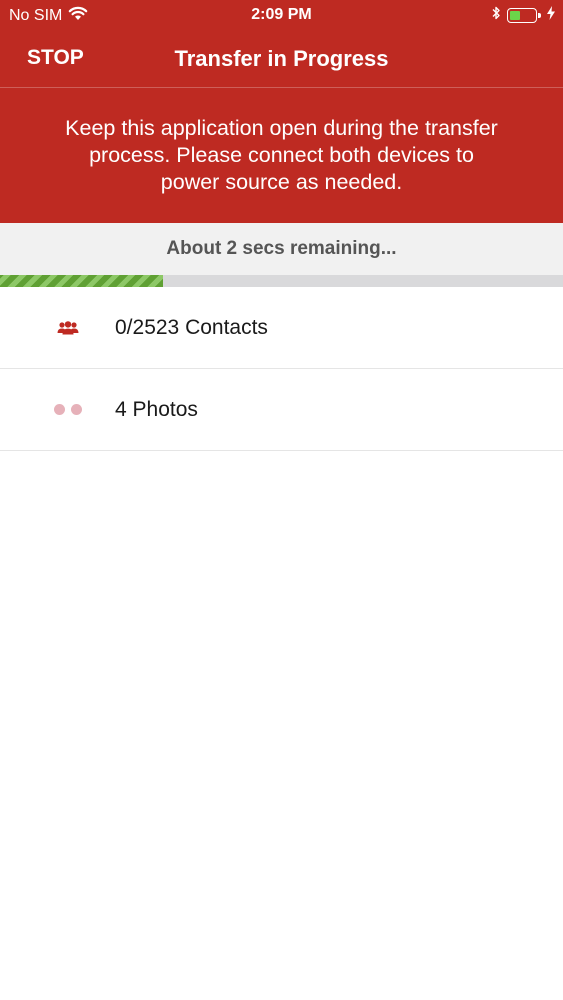 This screenshot has width=563, height=1000. I want to click on page-title: Transfer in Progress, so click(281, 58).